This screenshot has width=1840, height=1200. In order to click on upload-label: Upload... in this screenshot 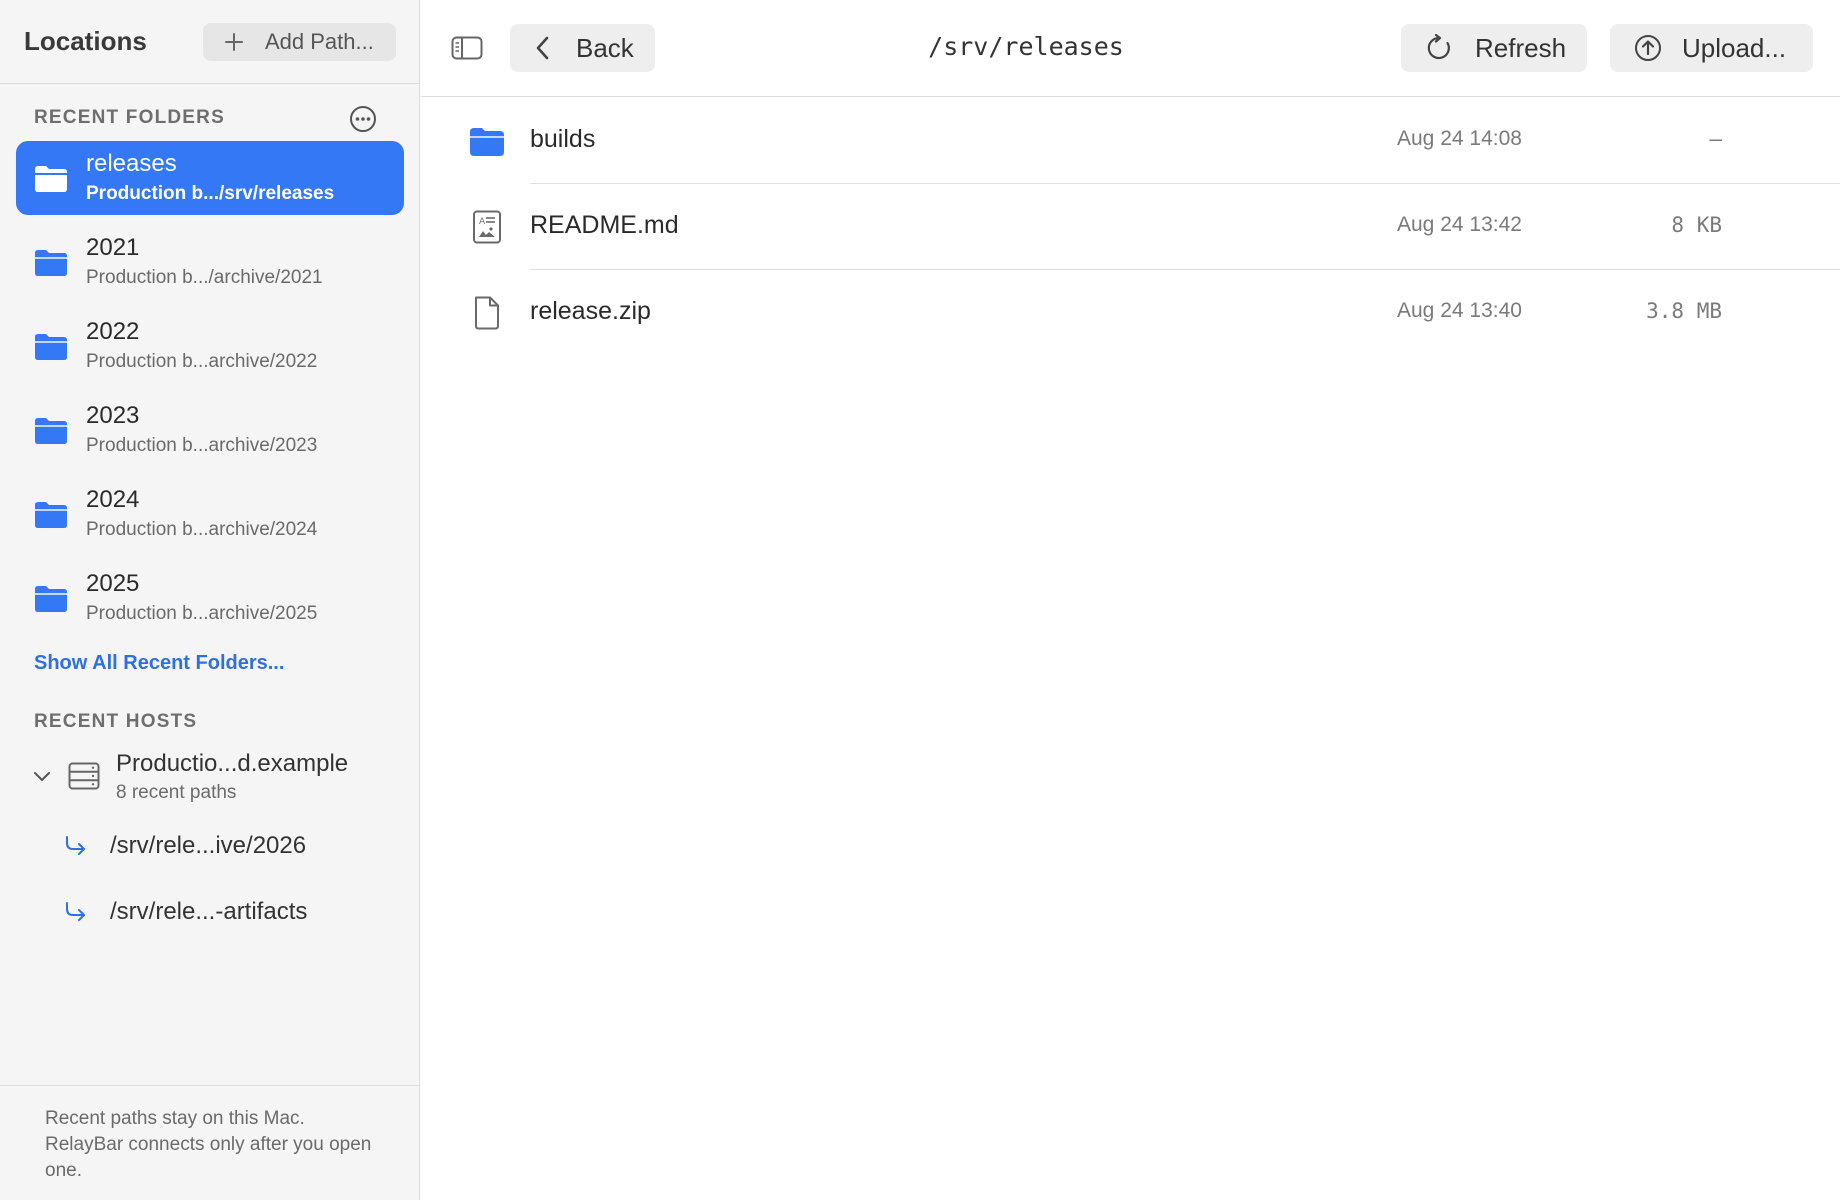, I will do `click(1734, 47)`.